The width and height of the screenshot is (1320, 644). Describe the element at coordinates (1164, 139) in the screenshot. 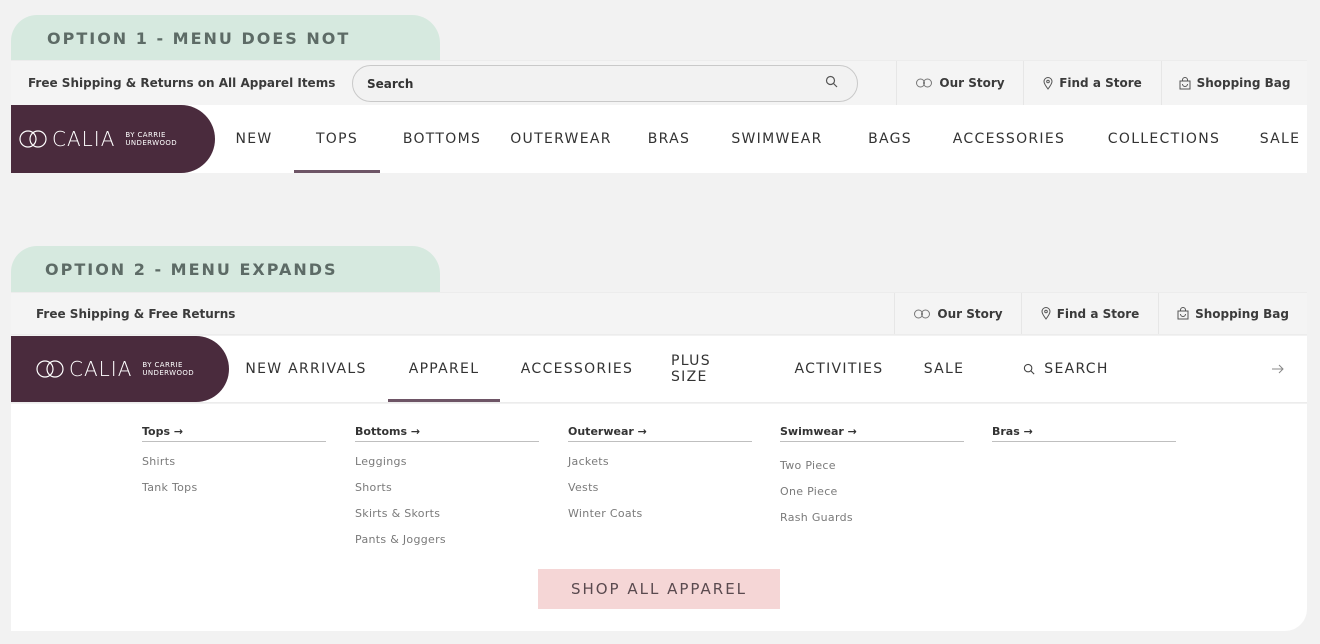

I see `nav-collections: COLLECTIONS` at that location.